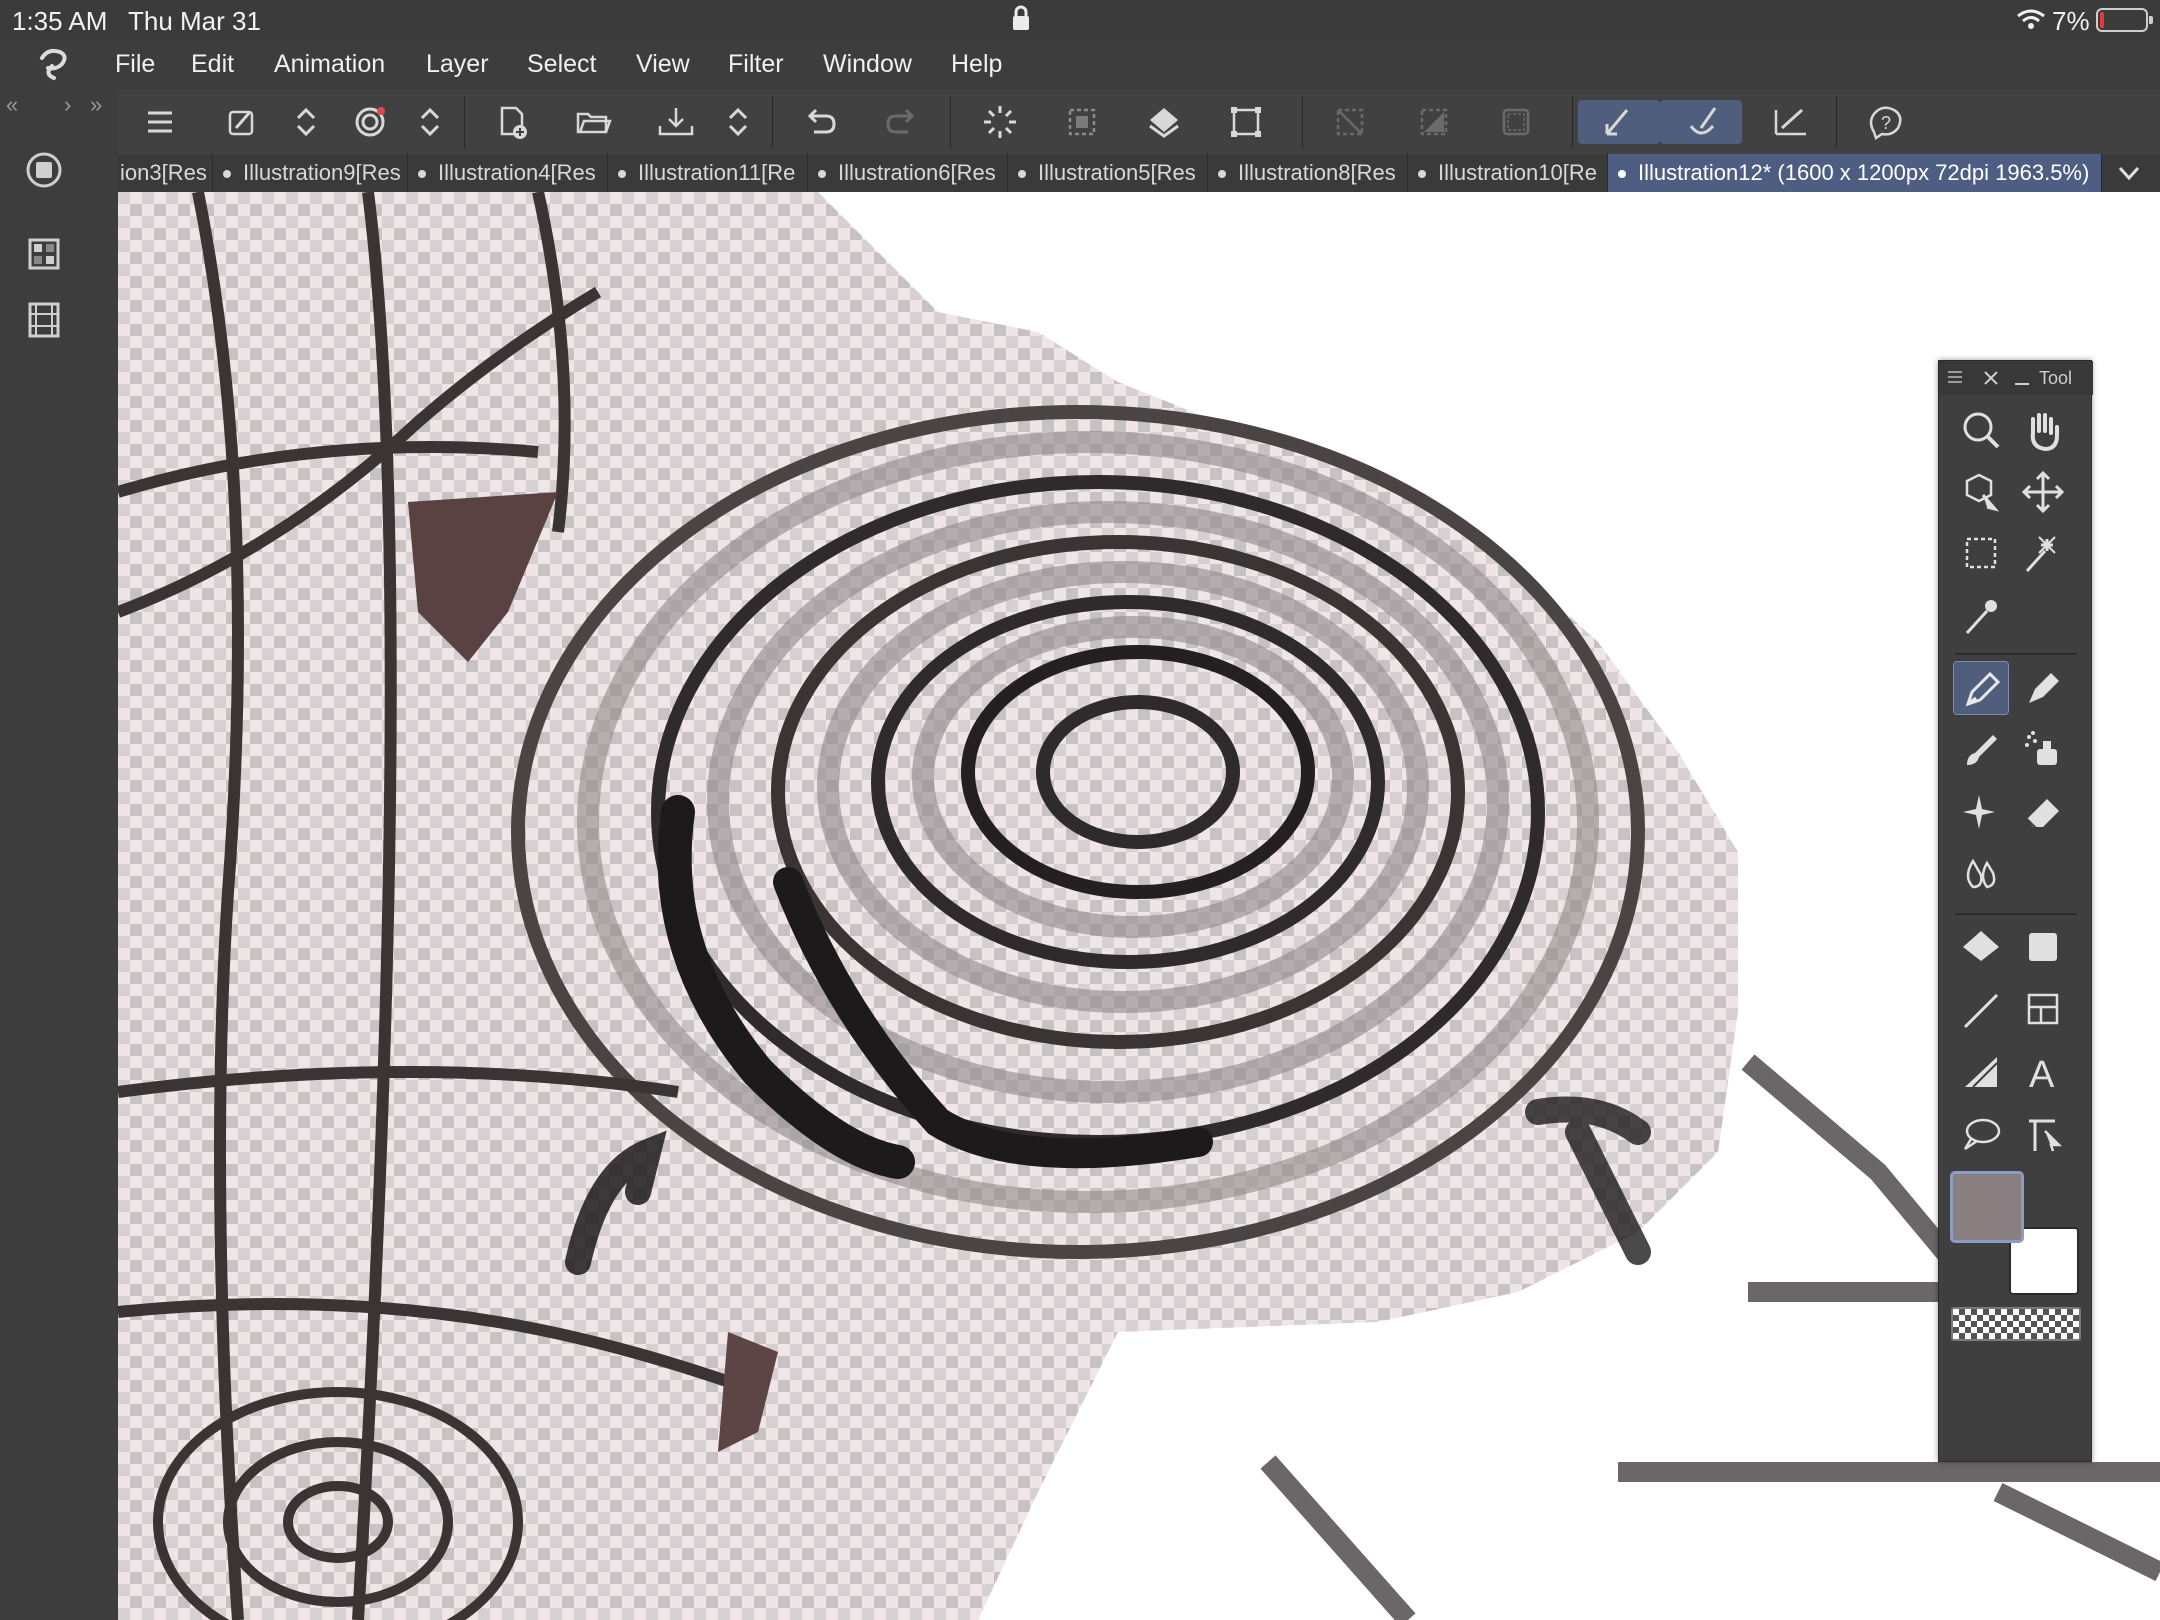 The height and width of the screenshot is (1620, 2160). I want to click on correct-line-icon, so click(2043, 1134).